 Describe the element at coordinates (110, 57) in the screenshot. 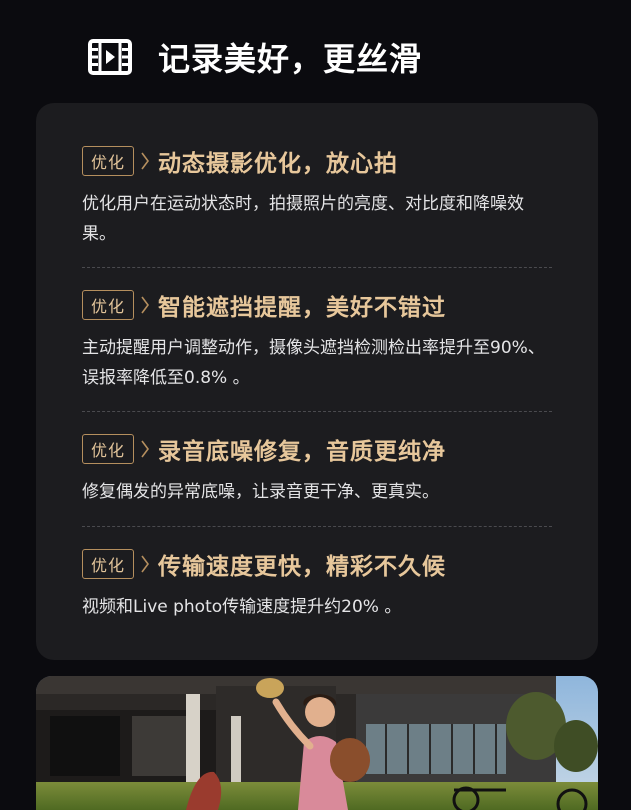

I see `film-icon` at that location.